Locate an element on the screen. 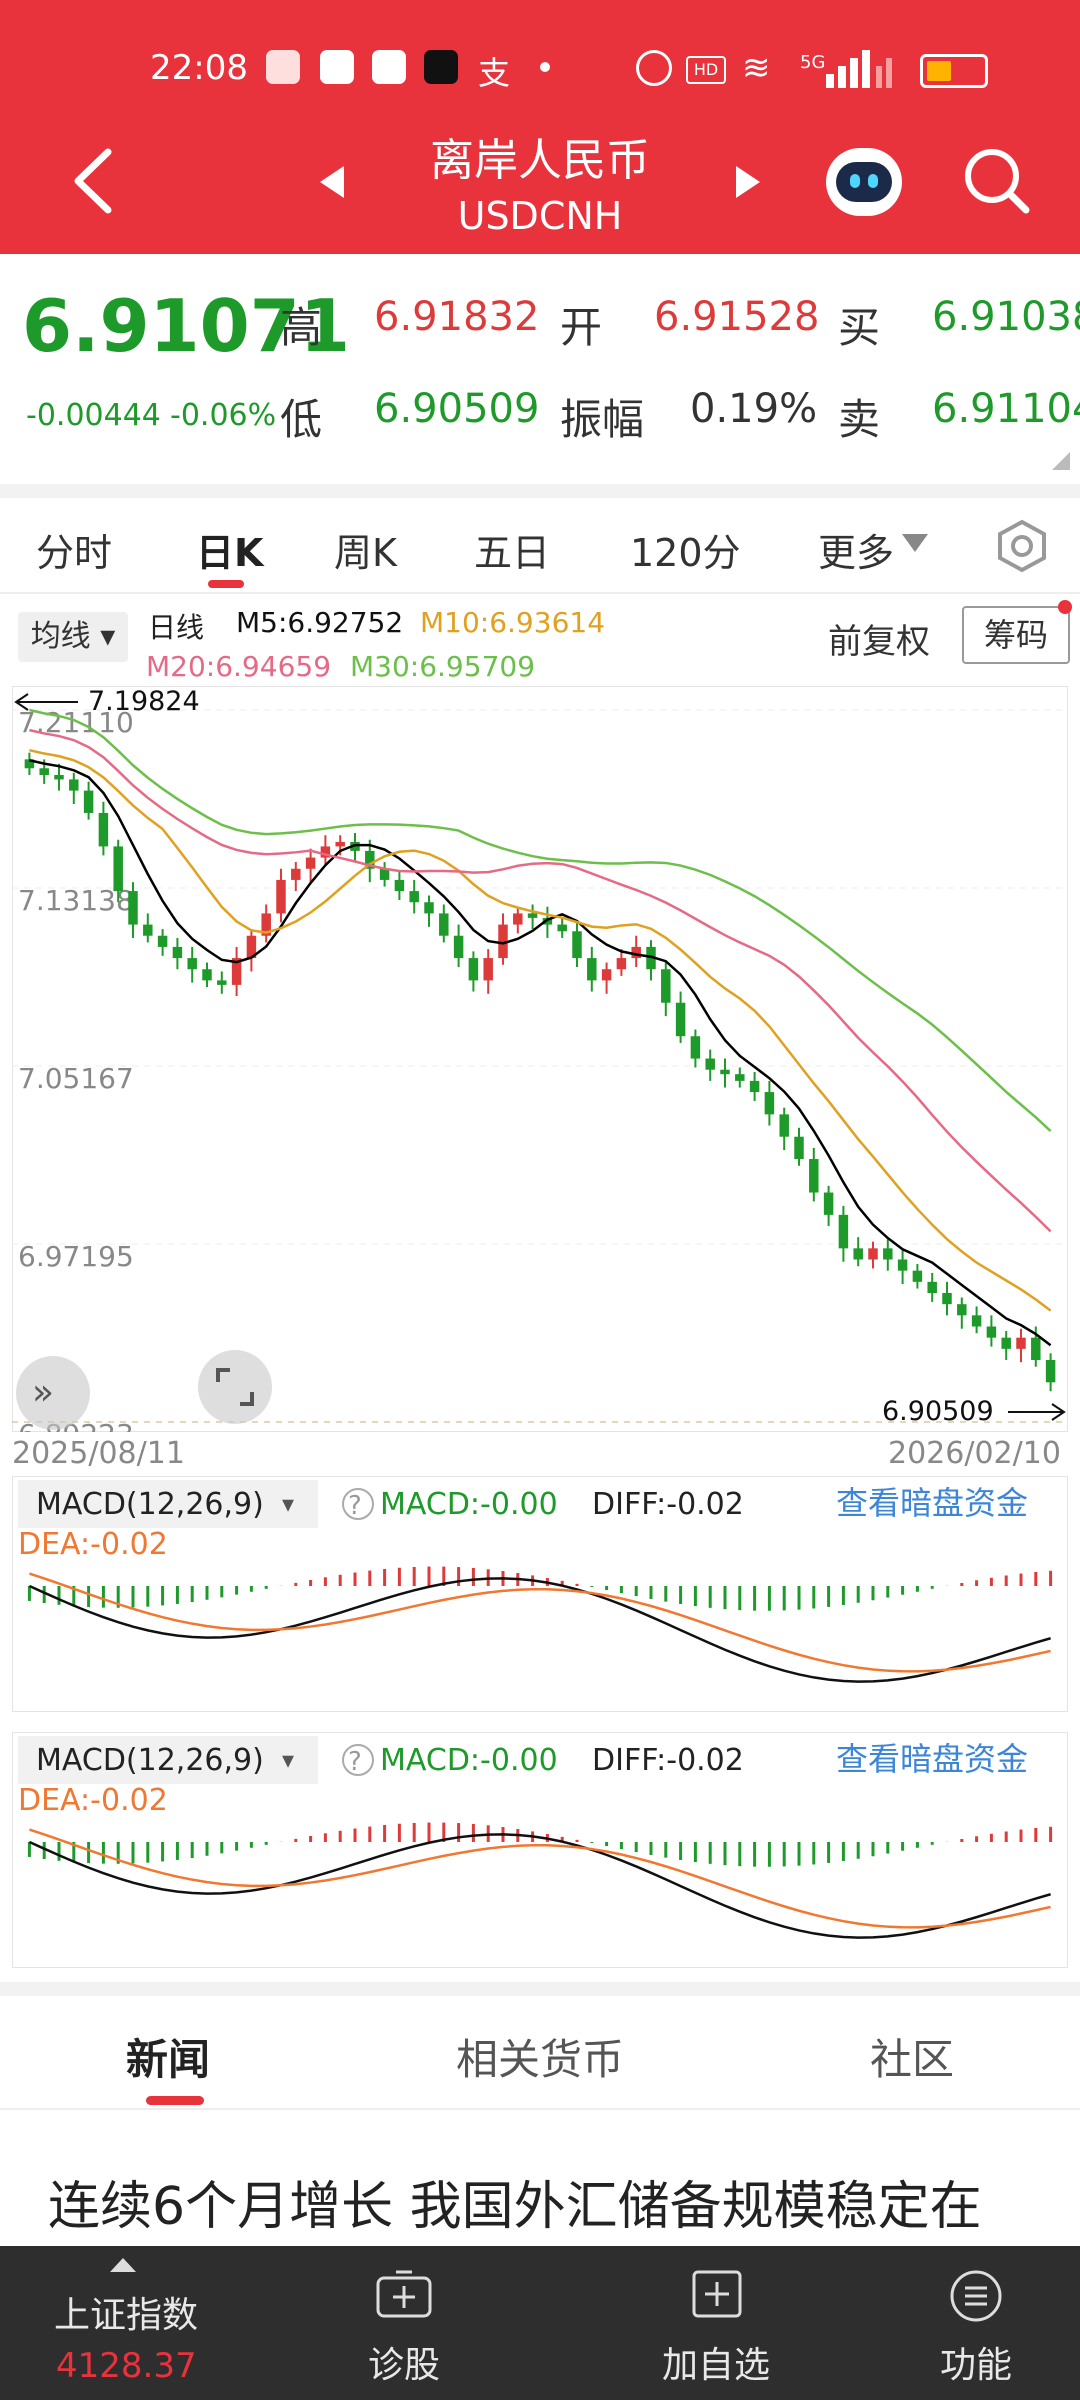  dark-pool-link: 查看暗盘资金 is located at coordinates (932, 1759).